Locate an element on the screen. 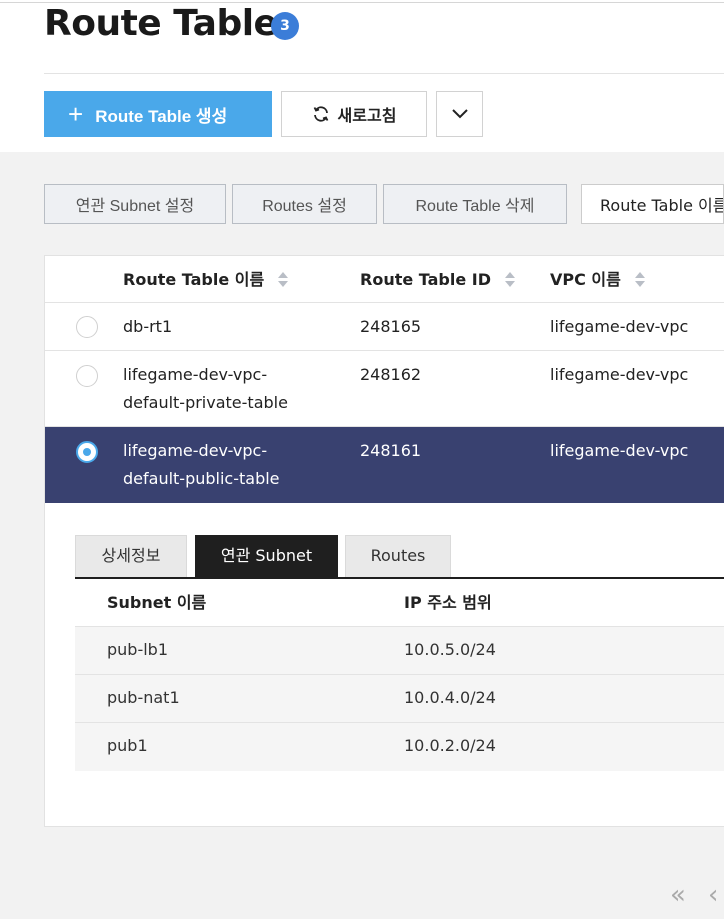 This screenshot has width=724, height=919. count-badge: 3 is located at coordinates (285, 26).